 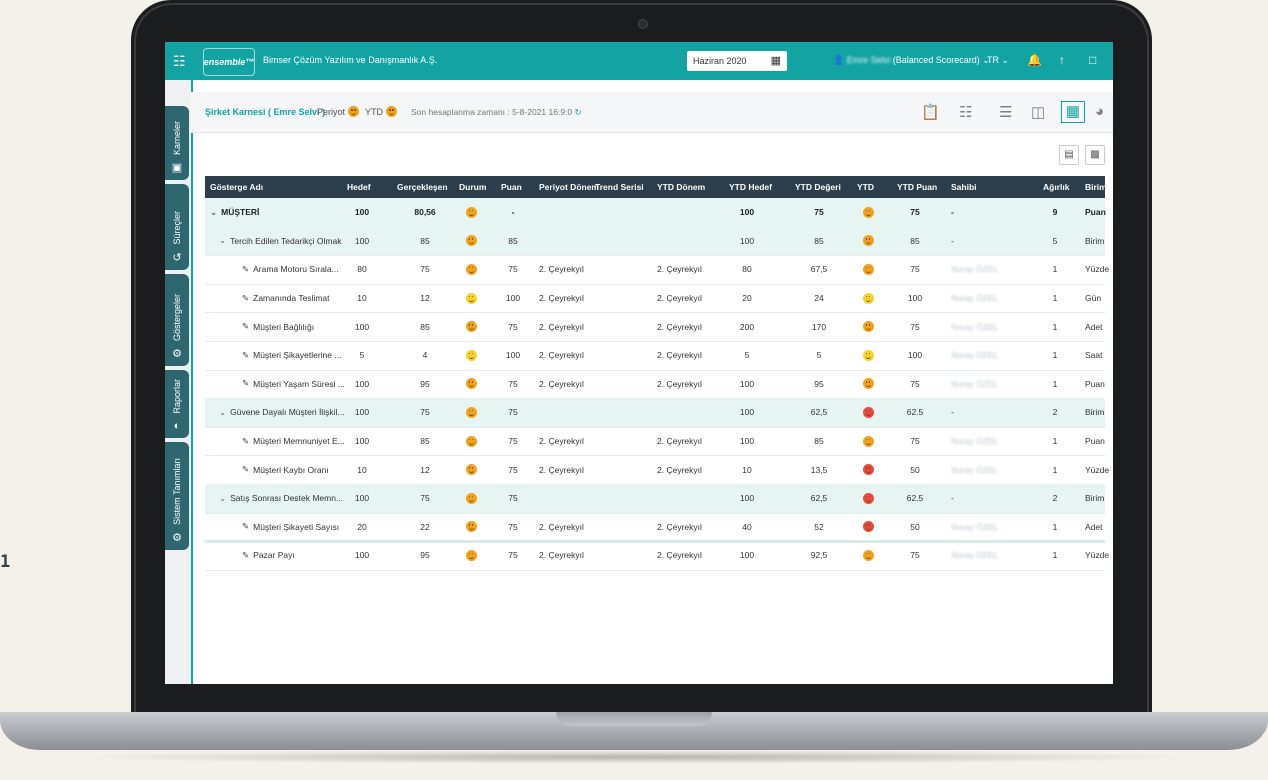 I want to click on arrow-up-icon: ↑, so click(x=1062, y=60).